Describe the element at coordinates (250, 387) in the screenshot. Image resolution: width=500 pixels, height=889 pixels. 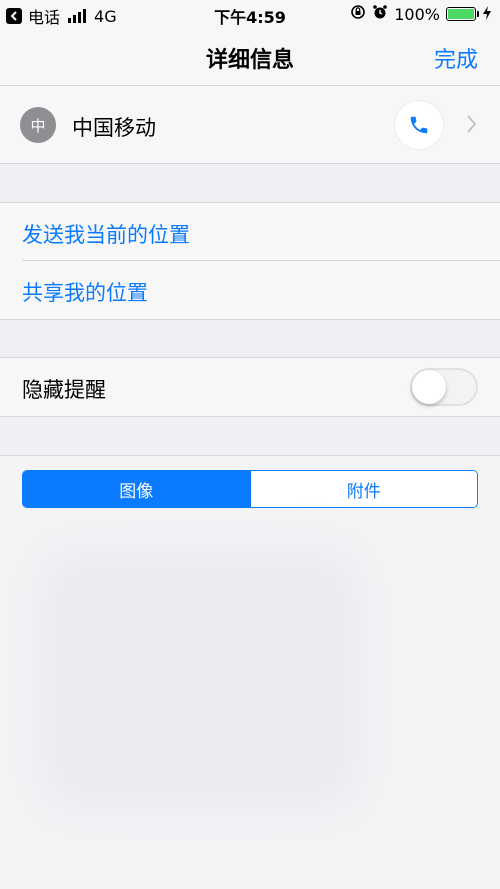
I see `hide-alerts-row: 隐藏提醒` at that location.